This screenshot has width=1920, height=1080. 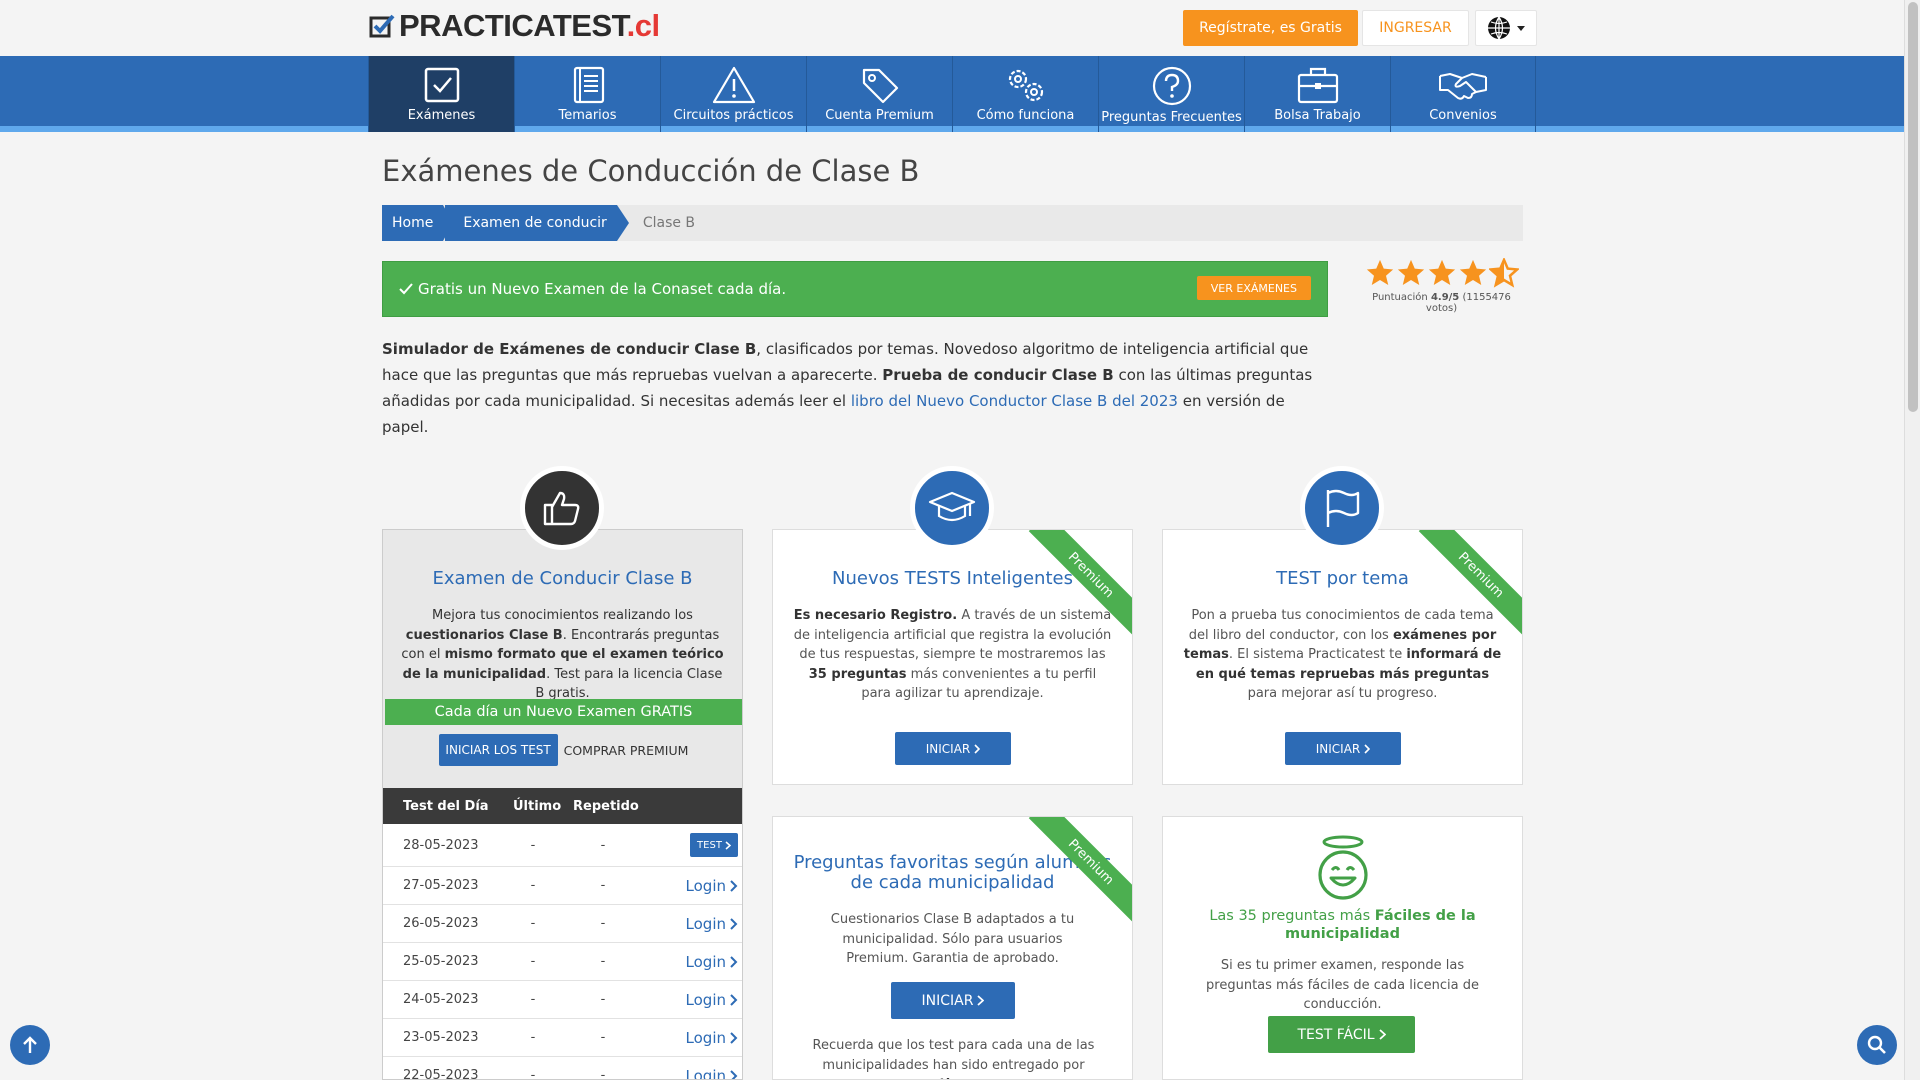 I want to click on topic-test-start-button: INICIAR, so click(x=1343, y=748).